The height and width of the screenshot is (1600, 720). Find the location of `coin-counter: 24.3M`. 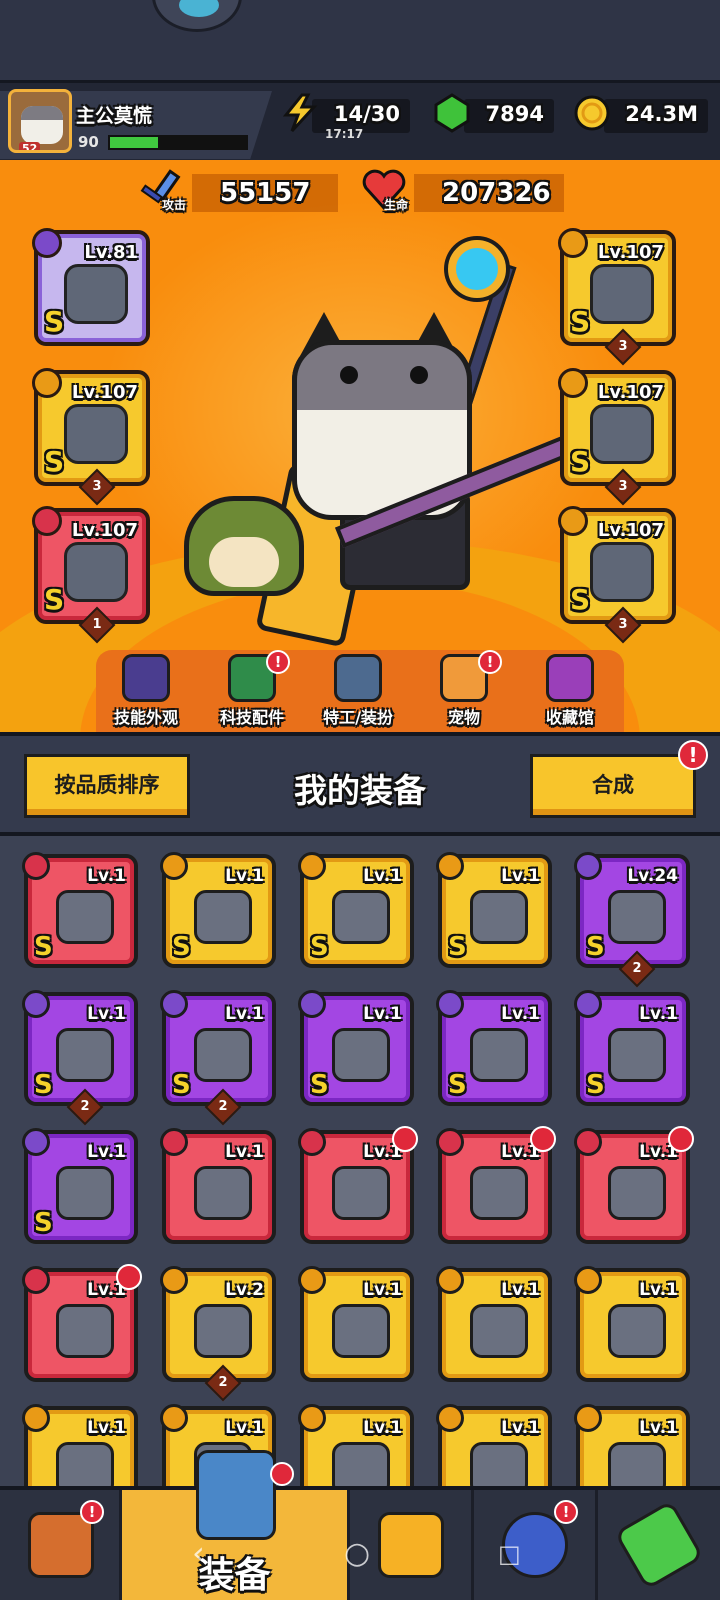

coin-counter: 24.3M is located at coordinates (641, 114).